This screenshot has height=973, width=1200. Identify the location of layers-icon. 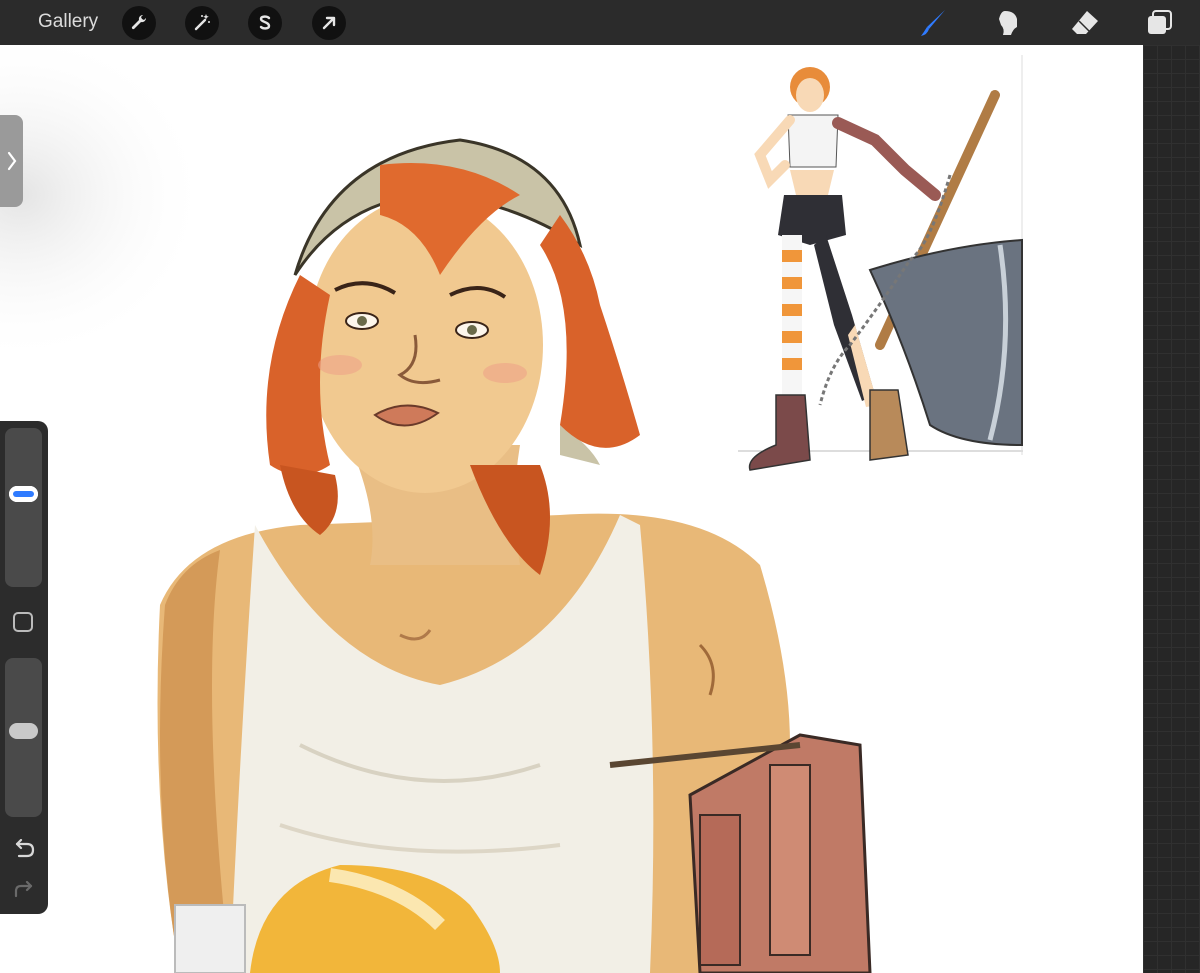
(1160, 22).